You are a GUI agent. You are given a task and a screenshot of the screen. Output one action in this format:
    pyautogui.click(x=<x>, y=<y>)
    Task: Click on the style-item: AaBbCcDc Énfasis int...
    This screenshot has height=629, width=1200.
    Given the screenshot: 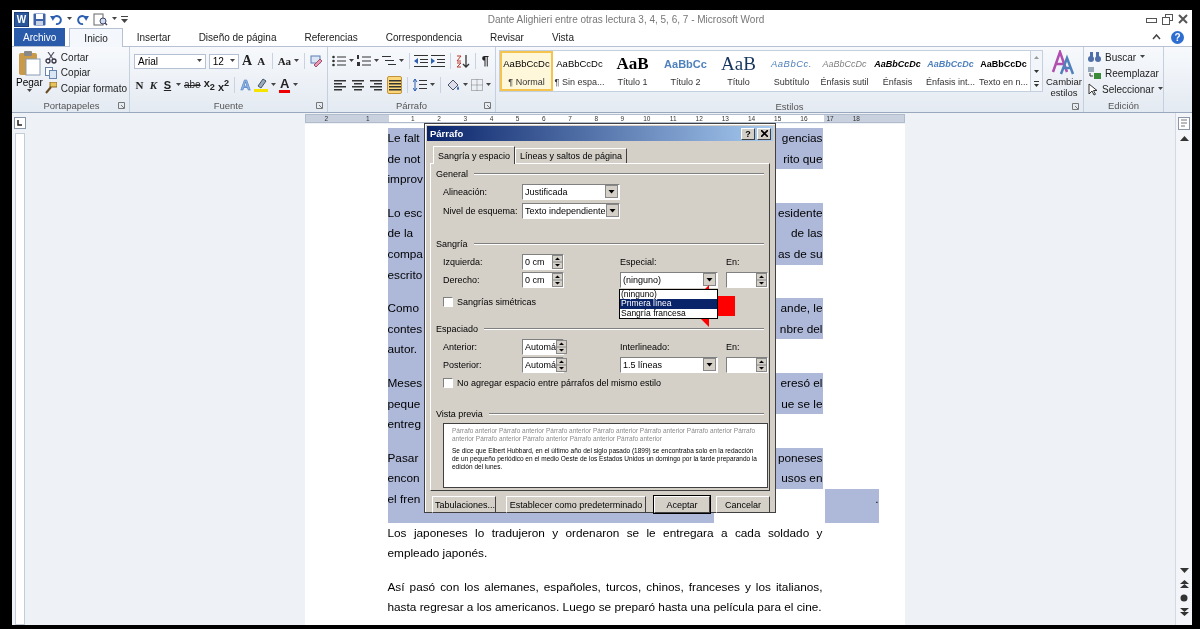 What is the action you would take?
    pyautogui.click(x=950, y=71)
    